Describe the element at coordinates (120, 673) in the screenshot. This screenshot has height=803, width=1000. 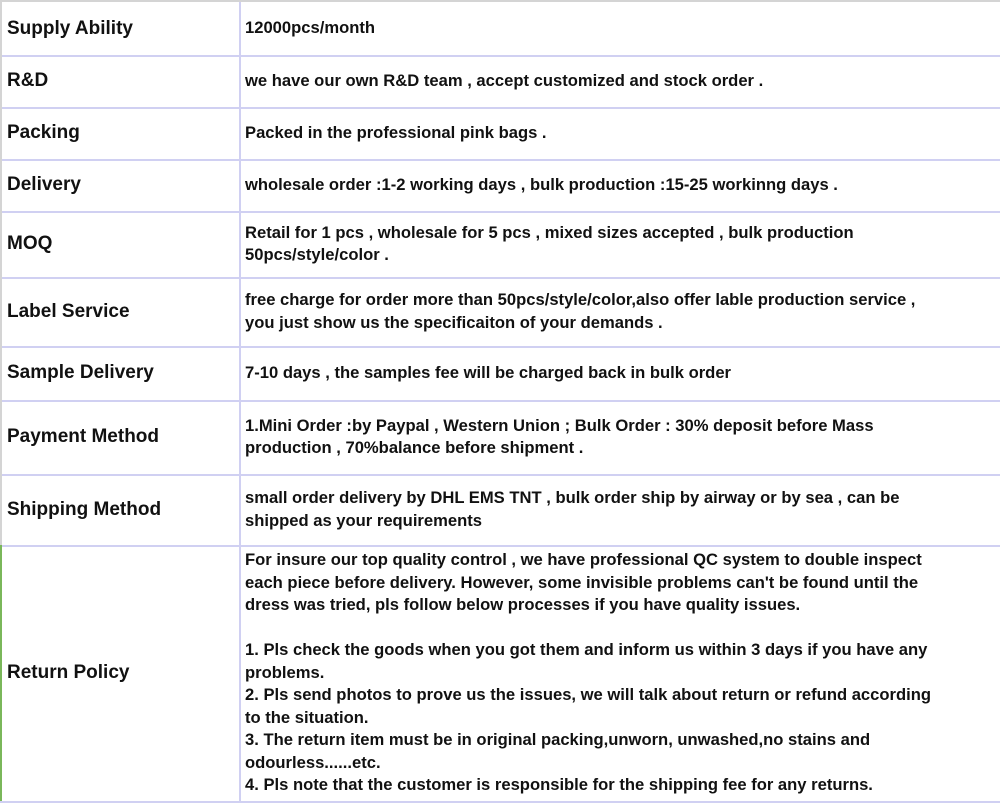
I see `row-label: Return Policy` at that location.